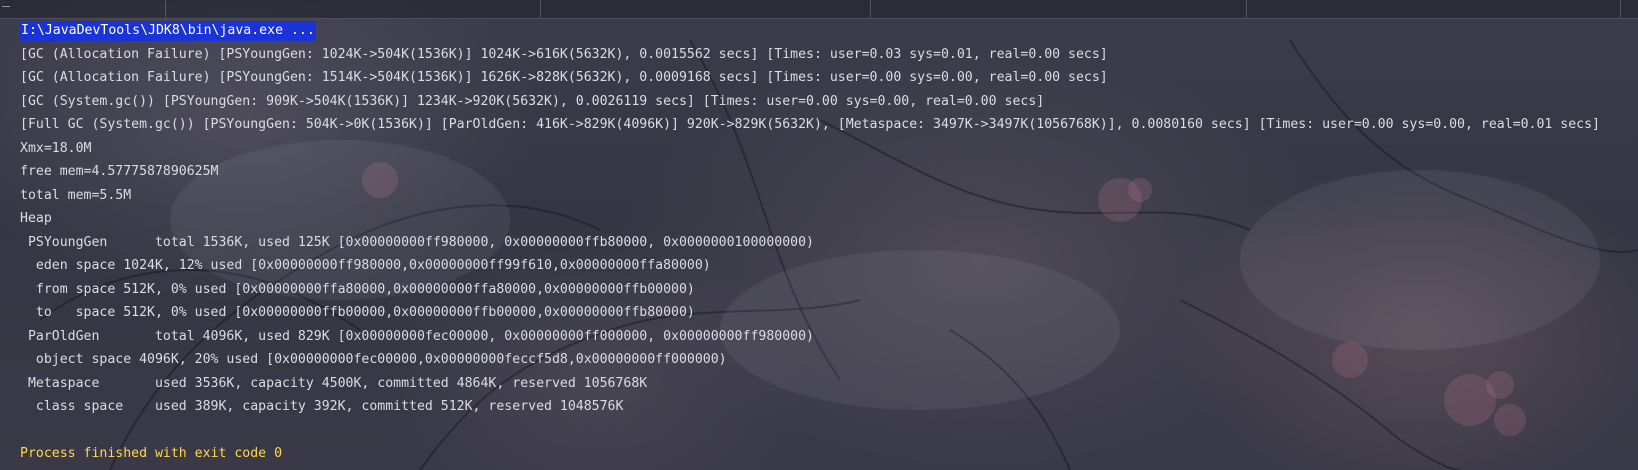  I want to click on exit-message: Process finished with exit code 0, so click(151, 453).